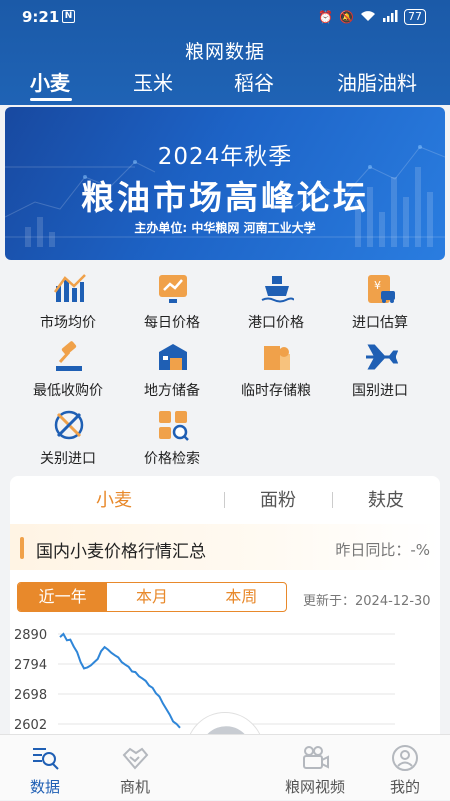 The image size is (450, 801). What do you see at coordinates (30, 695) in the screenshot?
I see `y-tick-label: 2698` at bounding box center [30, 695].